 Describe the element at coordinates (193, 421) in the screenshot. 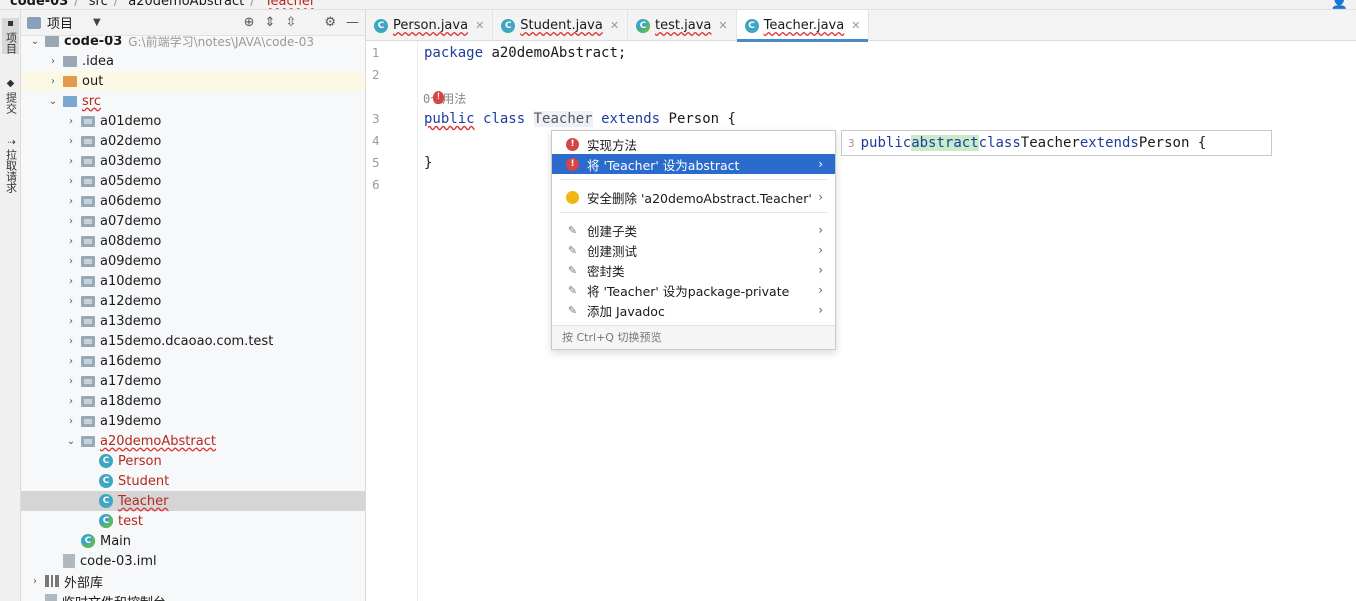

I see `tree-item: › a19demo` at that location.